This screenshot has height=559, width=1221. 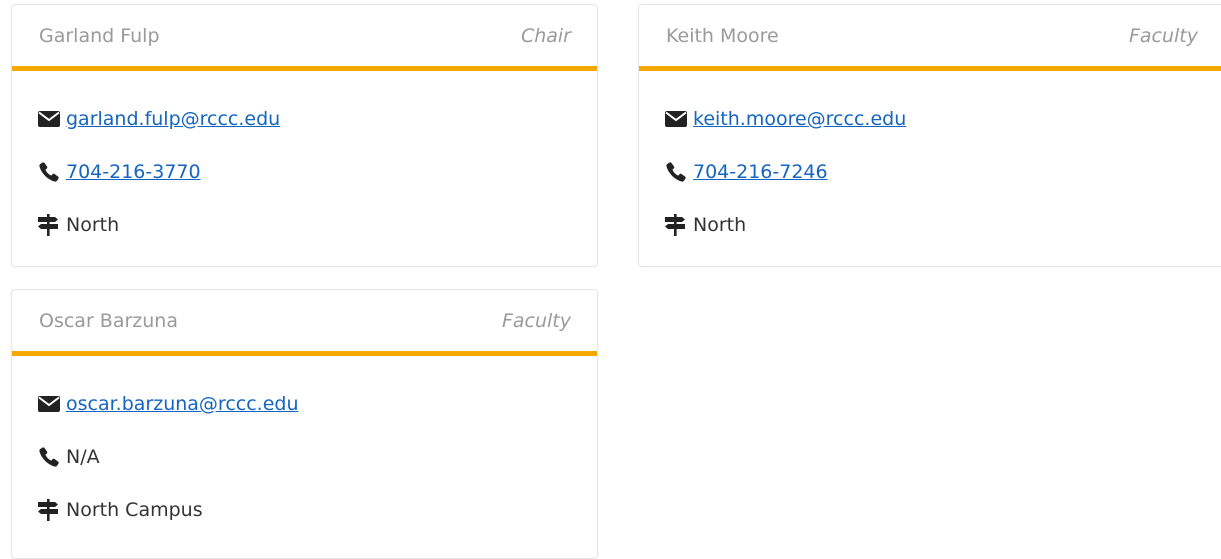 I want to click on staff-name: Keith Moore, so click(x=722, y=35).